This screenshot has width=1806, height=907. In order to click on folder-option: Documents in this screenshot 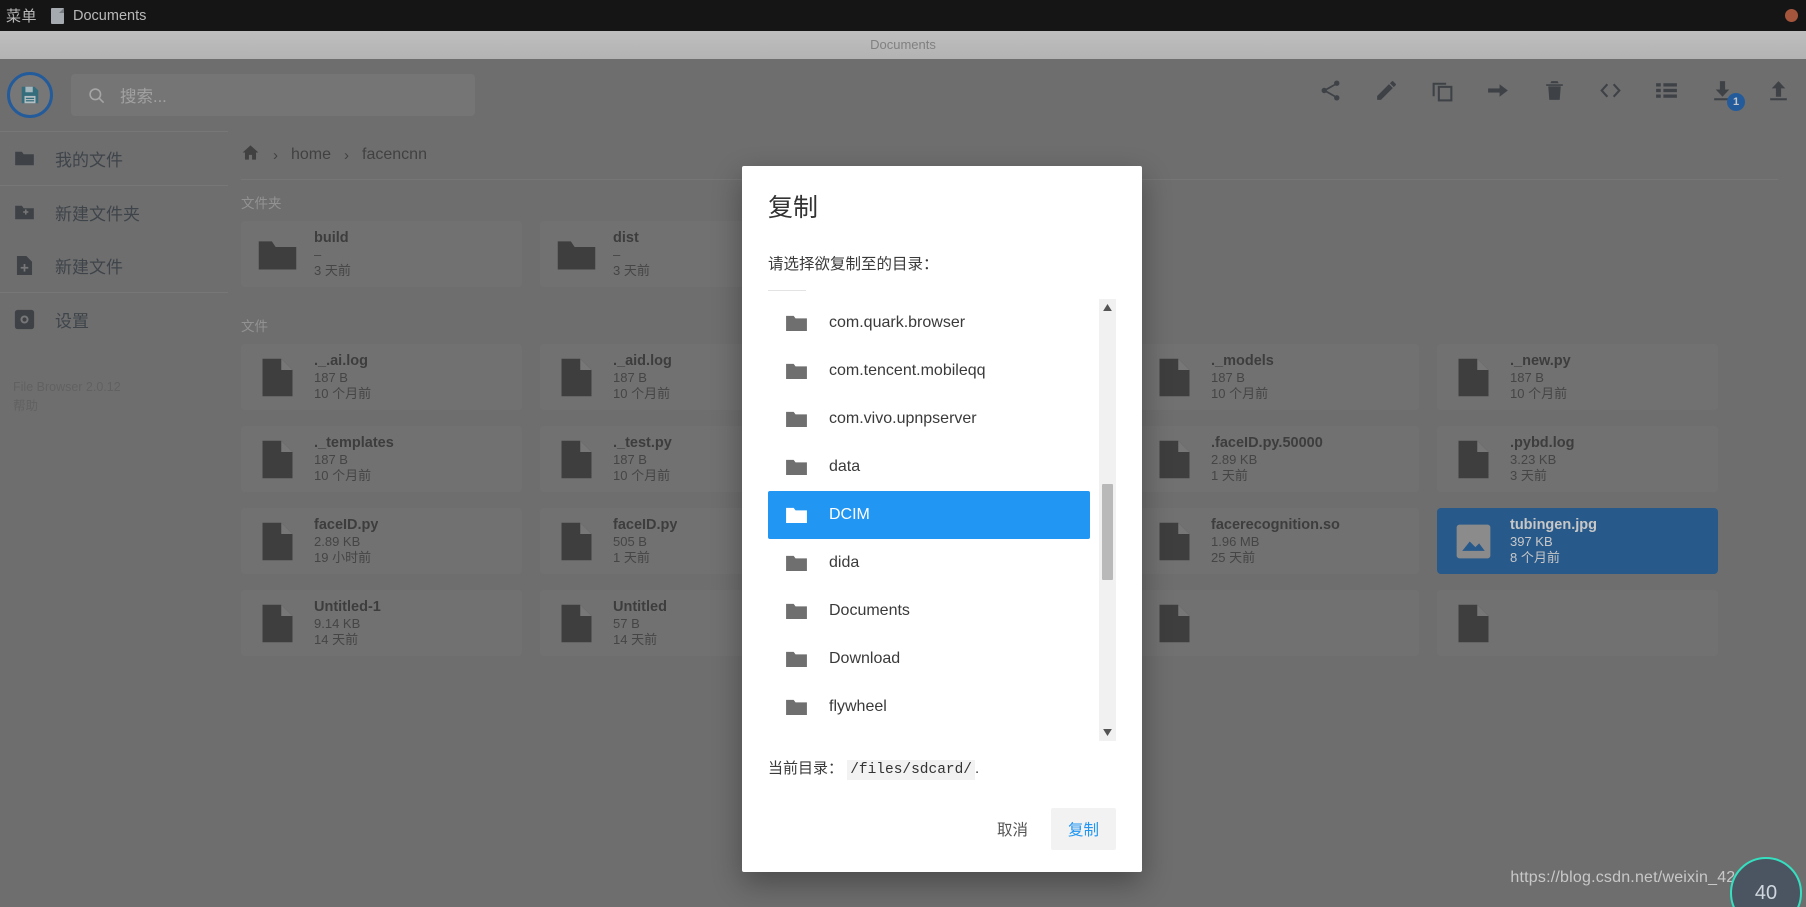, I will do `click(929, 611)`.